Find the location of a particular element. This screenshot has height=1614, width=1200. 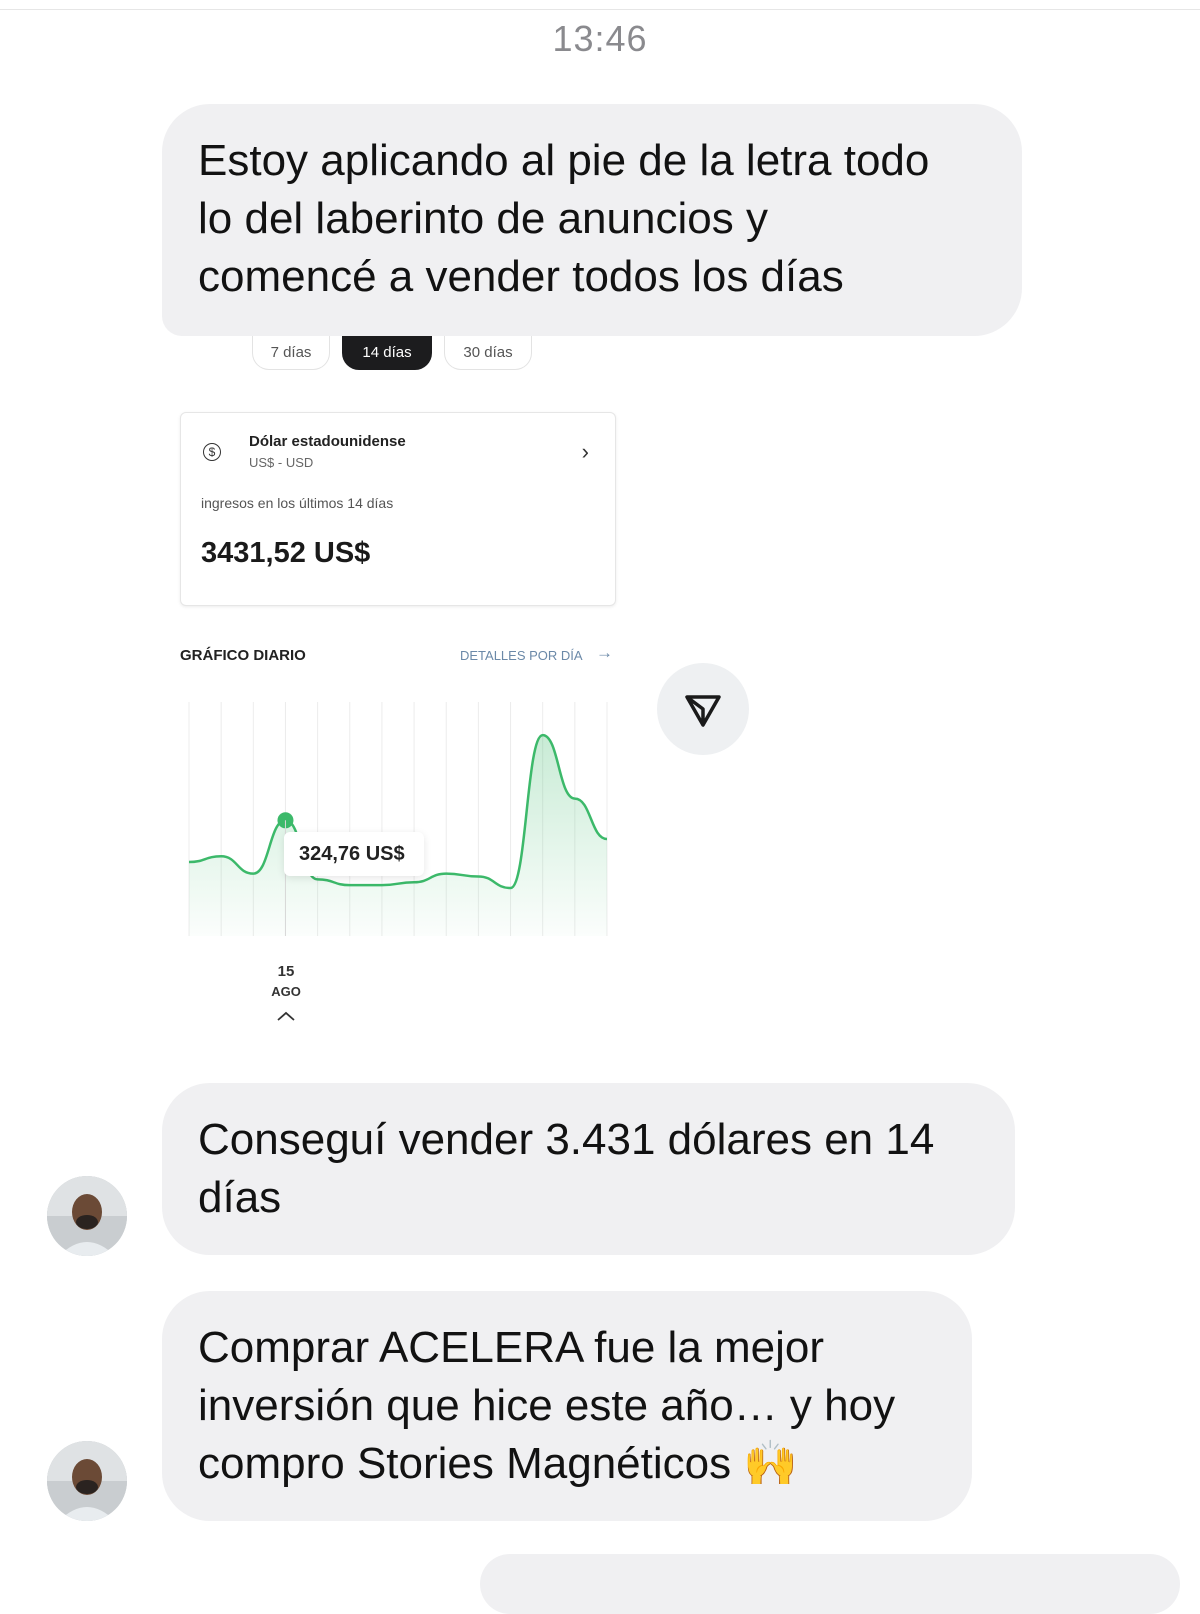

income-amount: 3431,52 US$ is located at coordinates (286, 553).